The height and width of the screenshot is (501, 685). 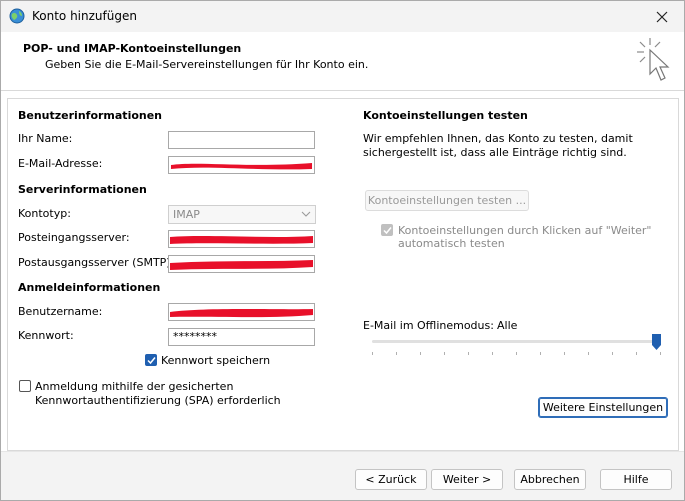 I want to click on auto-test-label-line2: automatisch testen, so click(x=451, y=243).